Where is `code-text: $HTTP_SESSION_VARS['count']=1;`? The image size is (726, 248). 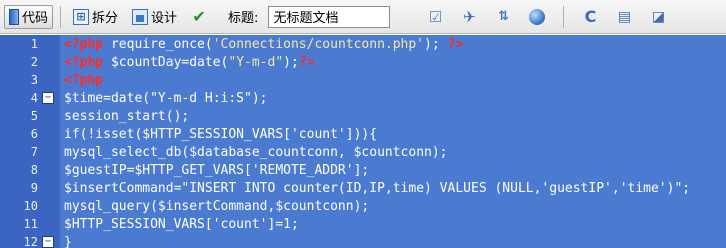
code-text: $HTTP_SESSION_VARS['count']=1; is located at coordinates (393, 224).